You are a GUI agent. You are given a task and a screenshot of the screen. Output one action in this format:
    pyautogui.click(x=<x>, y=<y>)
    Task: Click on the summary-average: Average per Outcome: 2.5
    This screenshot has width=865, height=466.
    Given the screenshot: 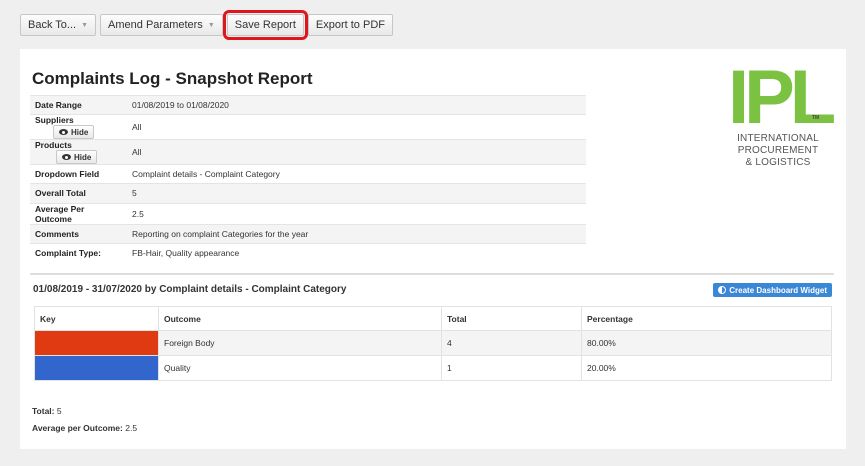 What is the action you would take?
    pyautogui.click(x=84, y=428)
    